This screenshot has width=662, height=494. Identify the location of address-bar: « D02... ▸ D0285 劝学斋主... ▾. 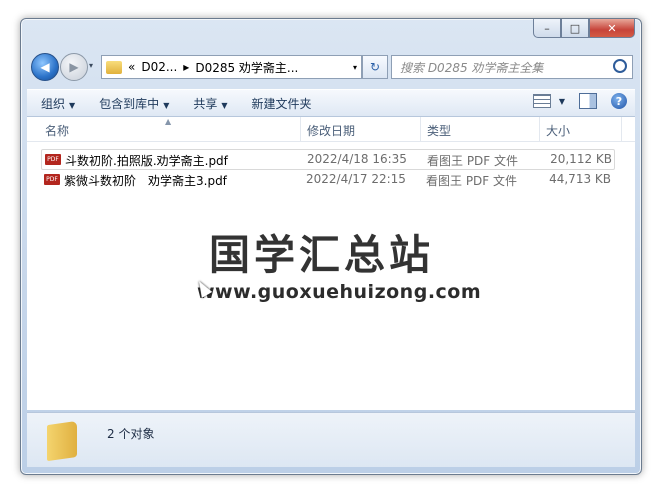
(231, 67).